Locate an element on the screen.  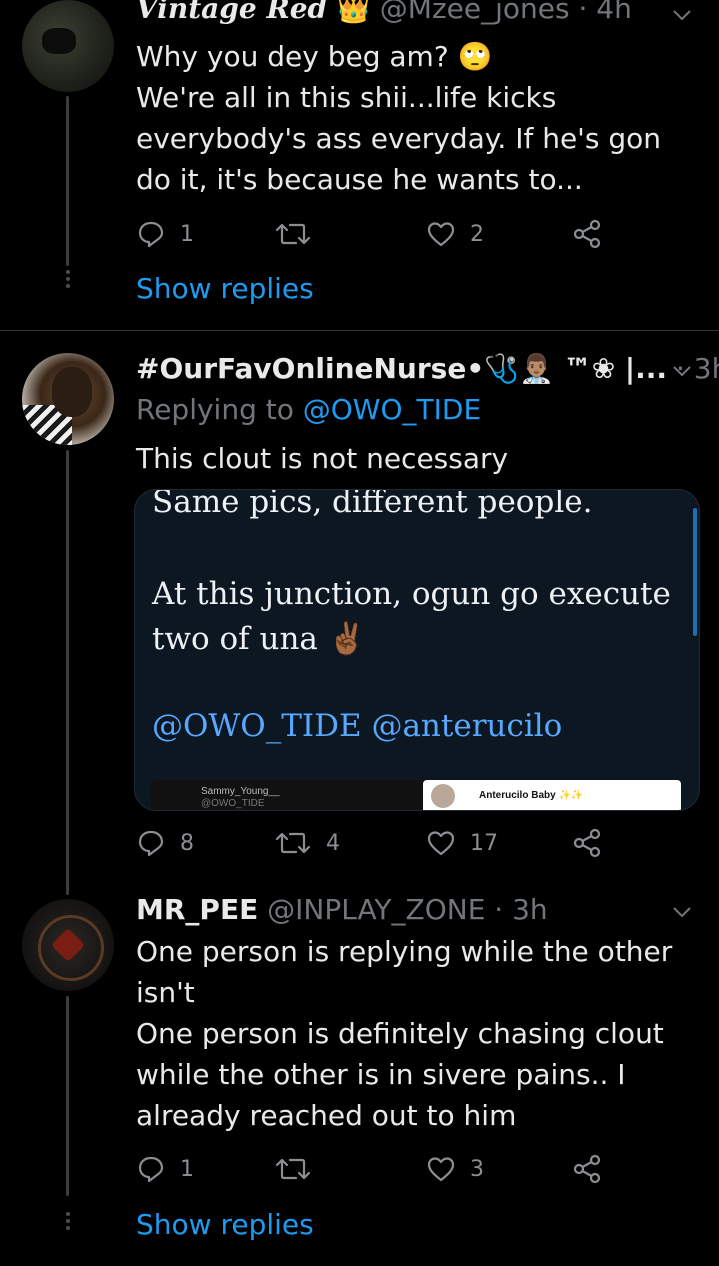
like-count: 2 is located at coordinates (477, 234).